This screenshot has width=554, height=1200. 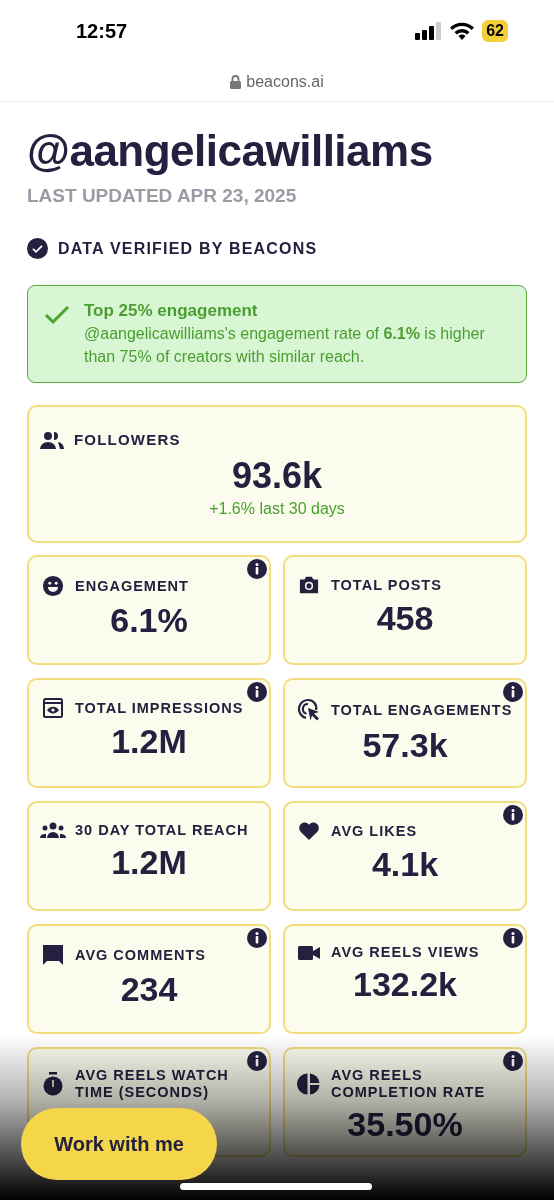 I want to click on card-label: TOTAL POSTS, so click(x=386, y=585).